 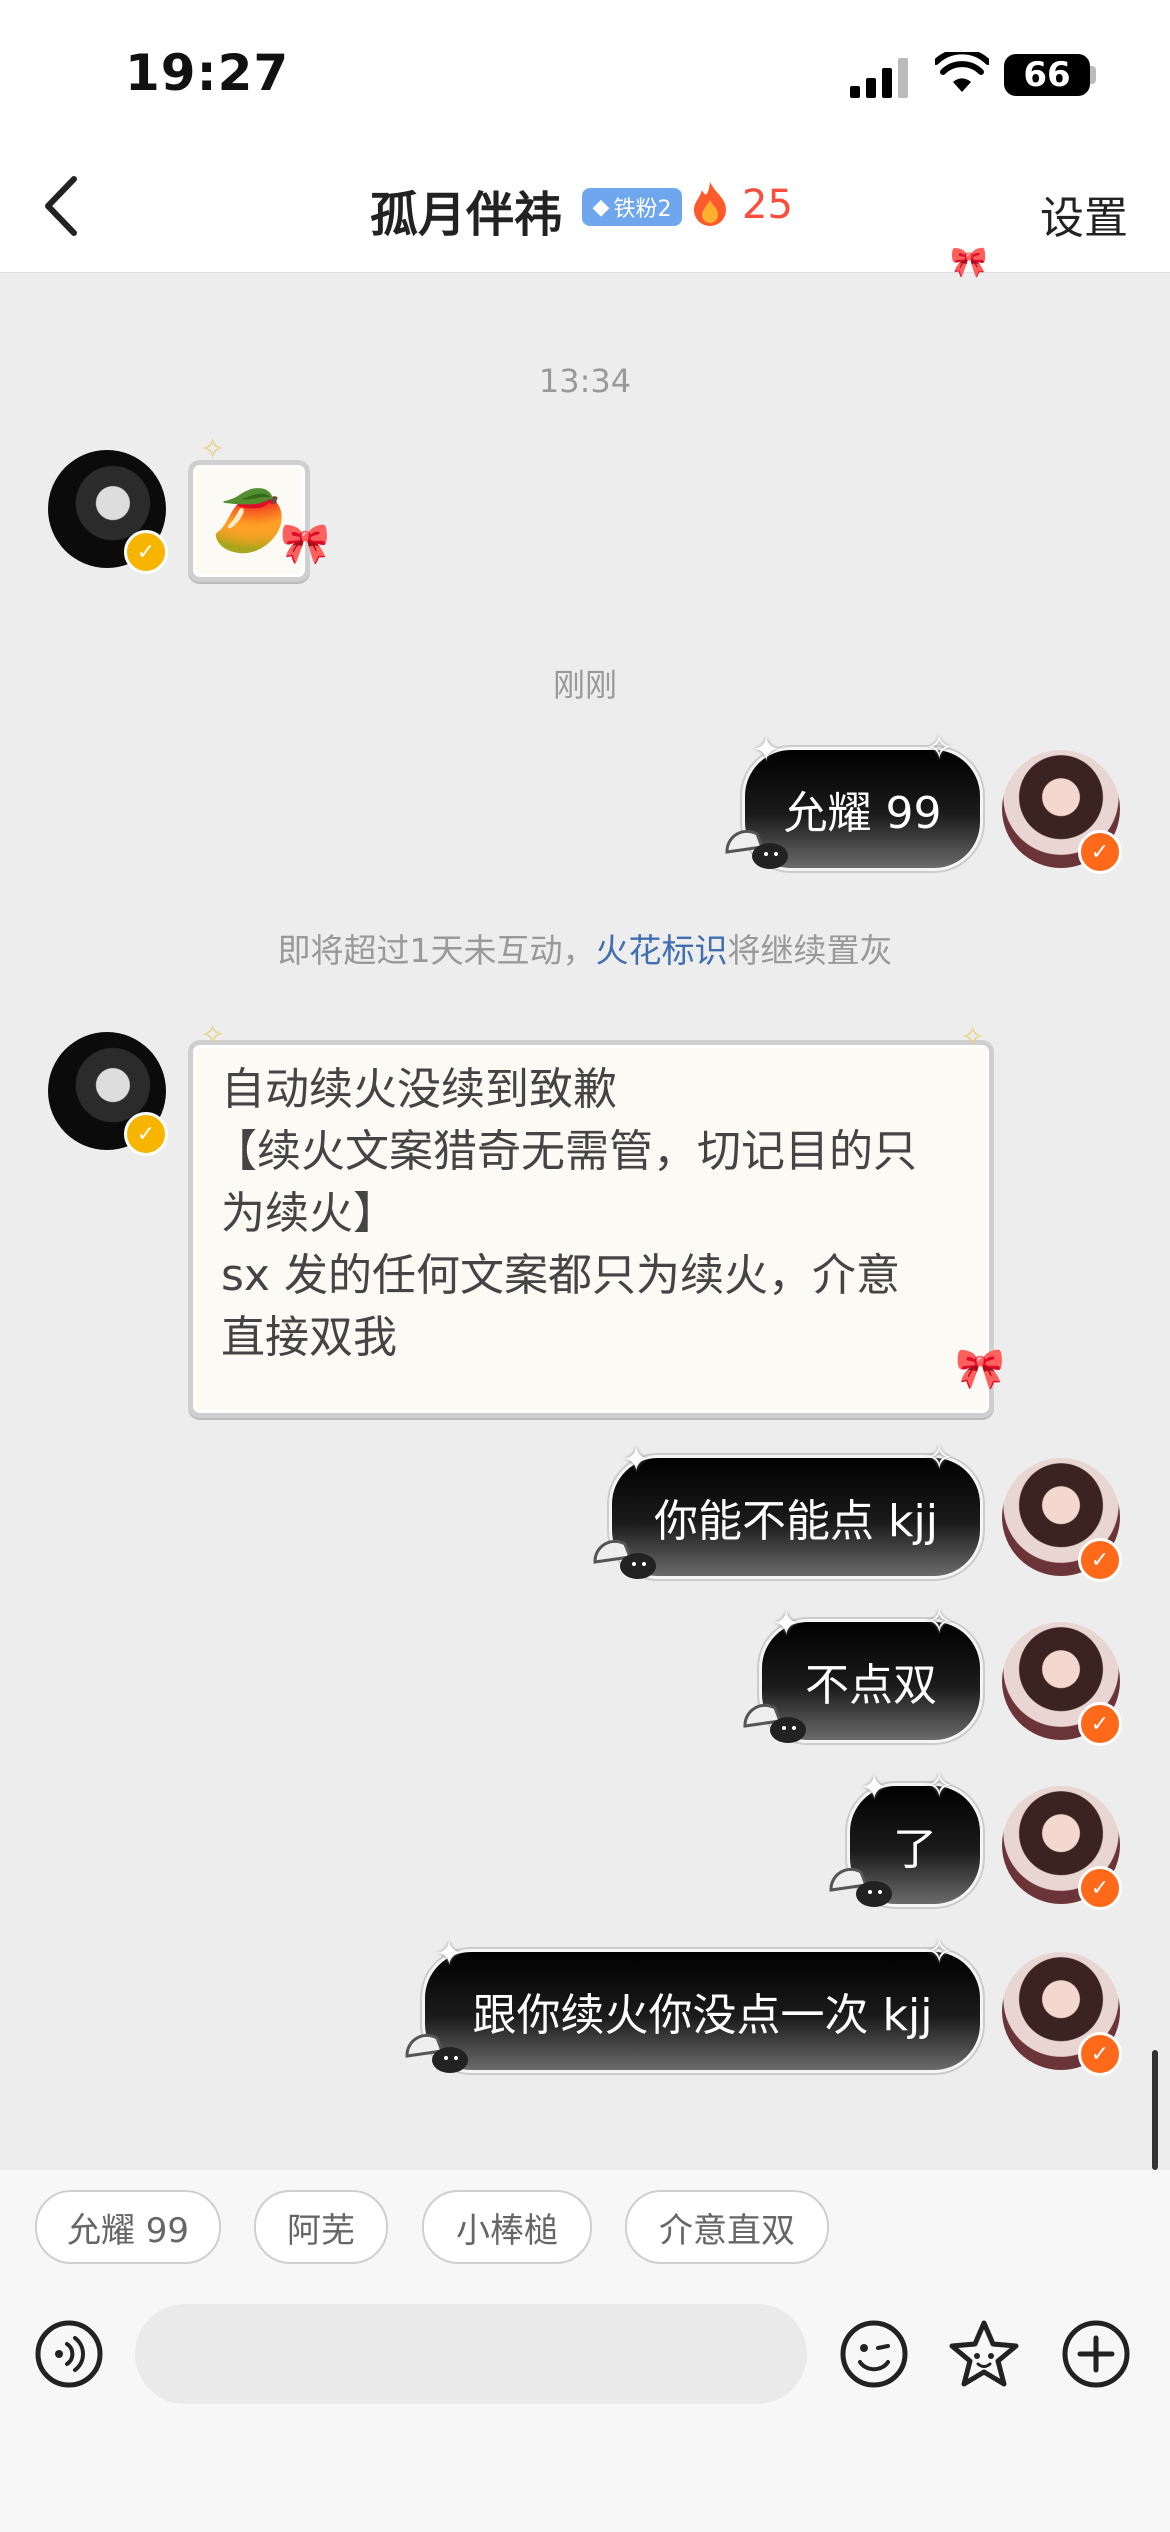 I want to click on chevron-left-icon, so click(x=61, y=206).